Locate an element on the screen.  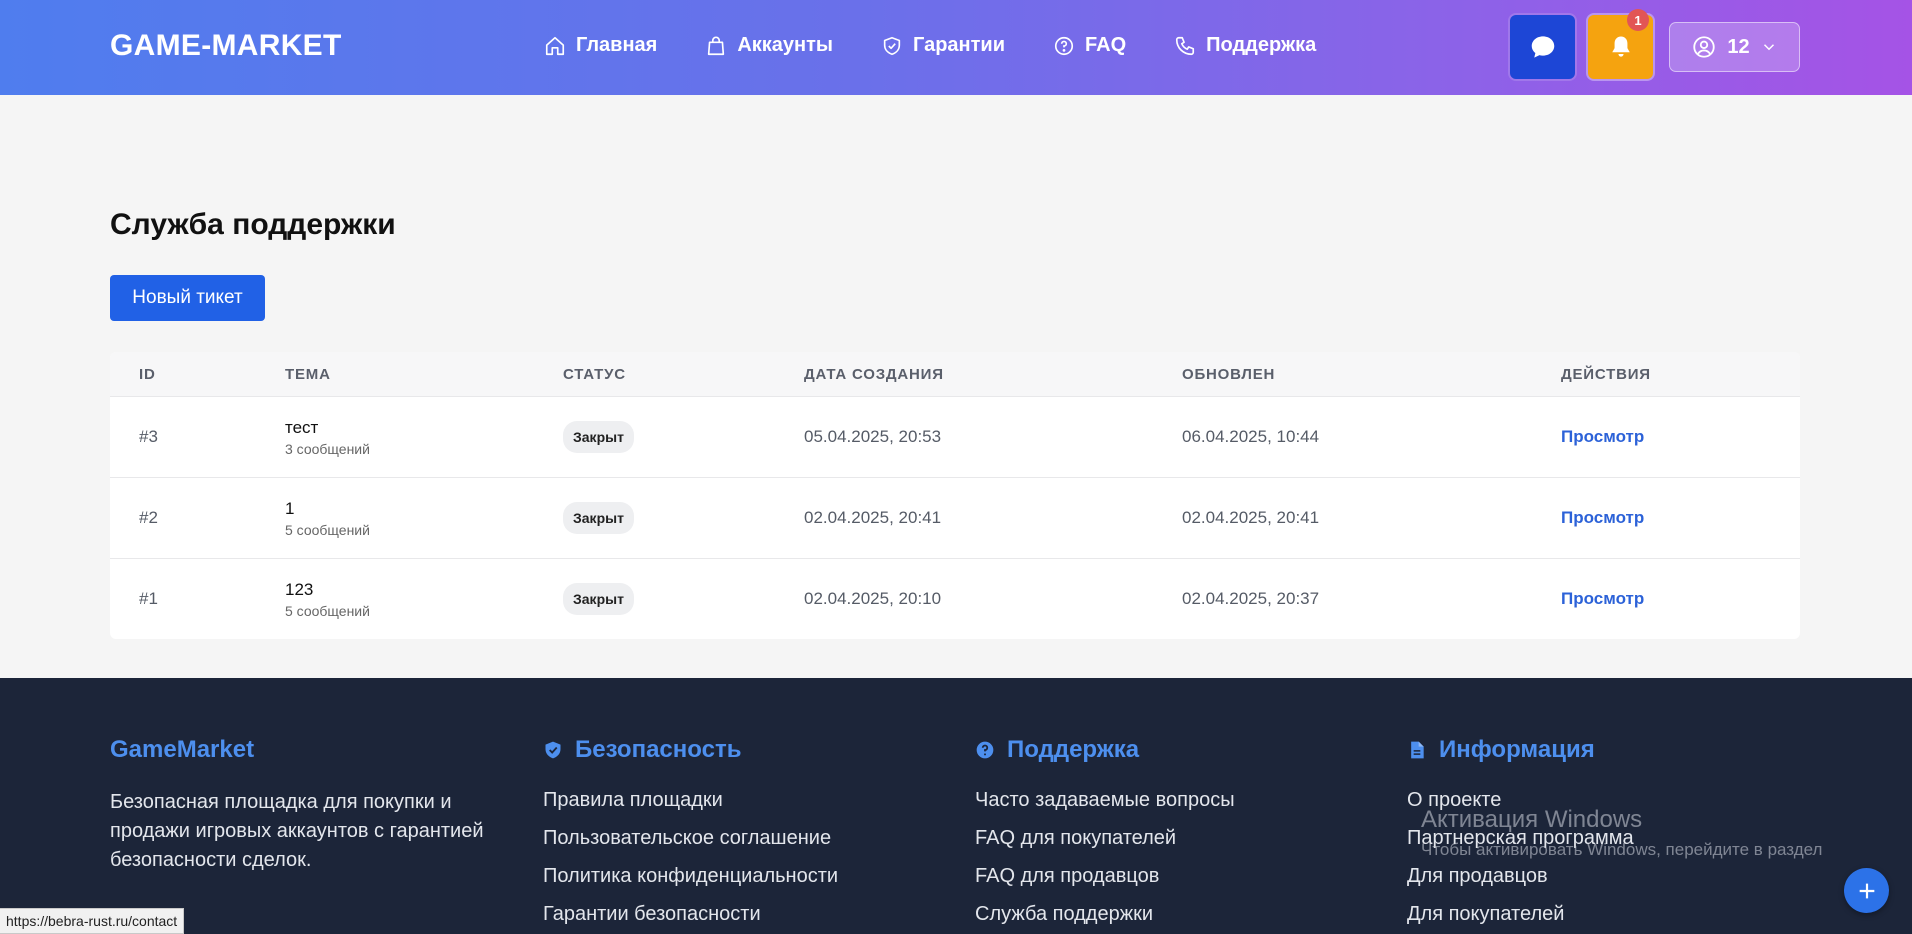
header-actions: ДЕЙСТВИЯ is located at coordinates (1606, 374).